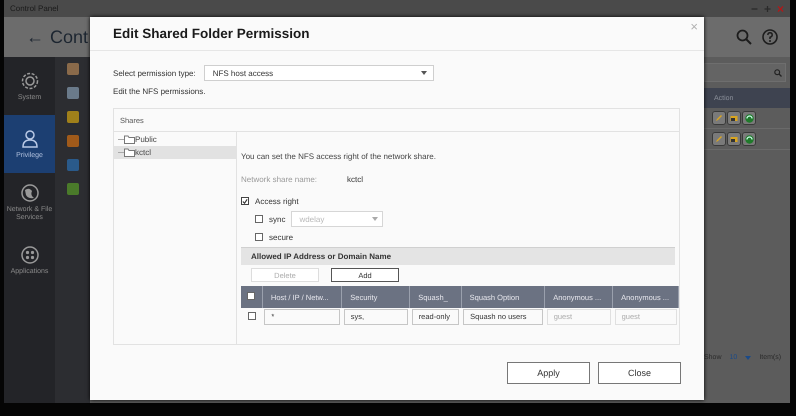  What do you see at coordinates (175, 139) in the screenshot?
I see `tree-item: Public` at bounding box center [175, 139].